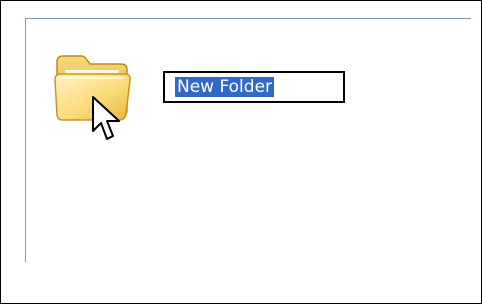  What do you see at coordinates (106, 118) in the screenshot?
I see `arrow-cursor-icon` at bounding box center [106, 118].